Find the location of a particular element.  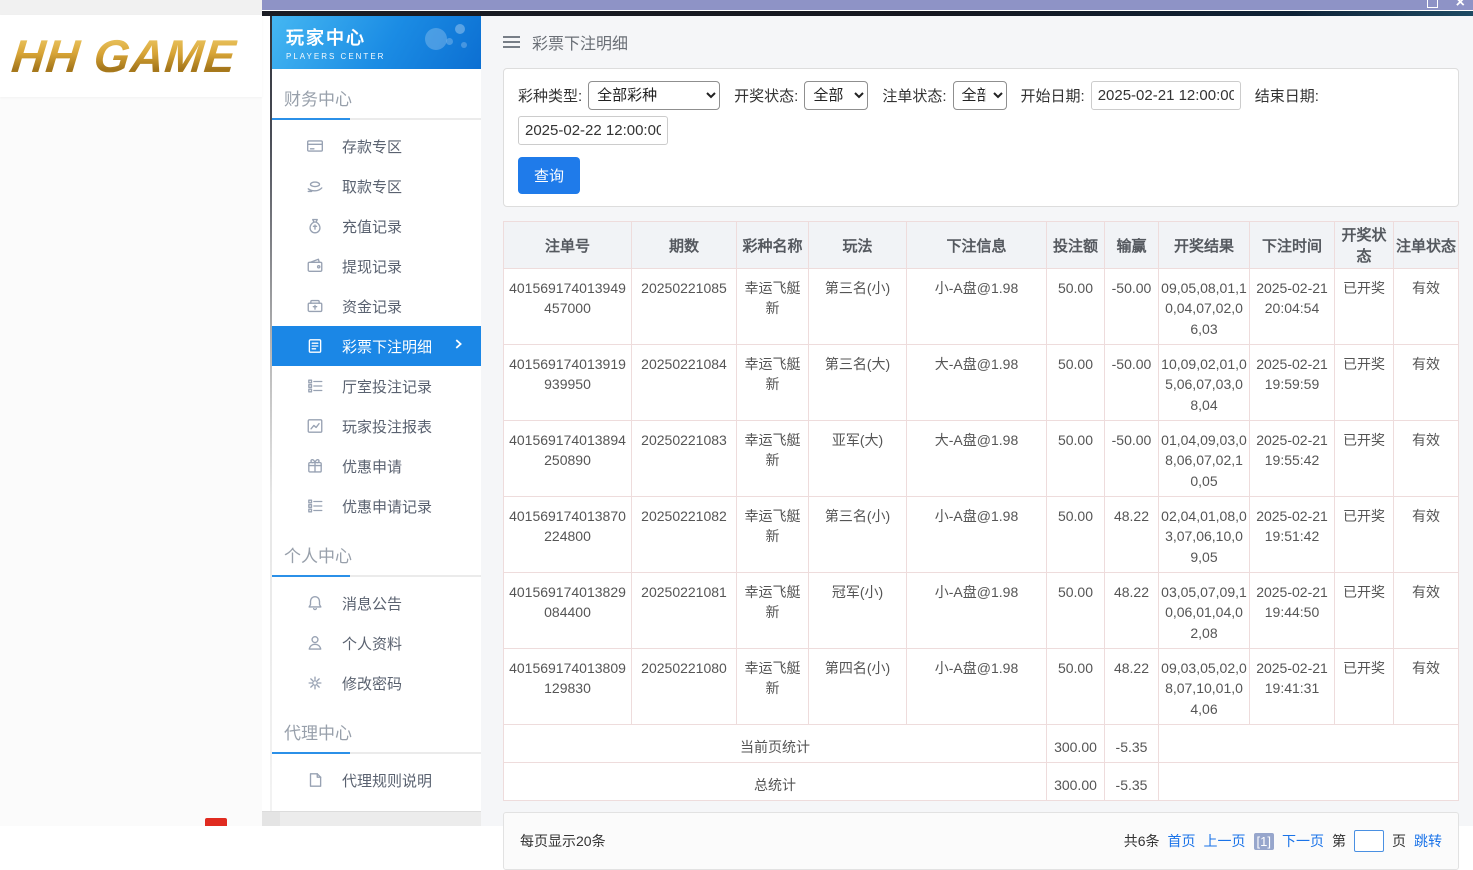

sidebar-item-bet-details: 彩票下注明细 is located at coordinates (376, 346).